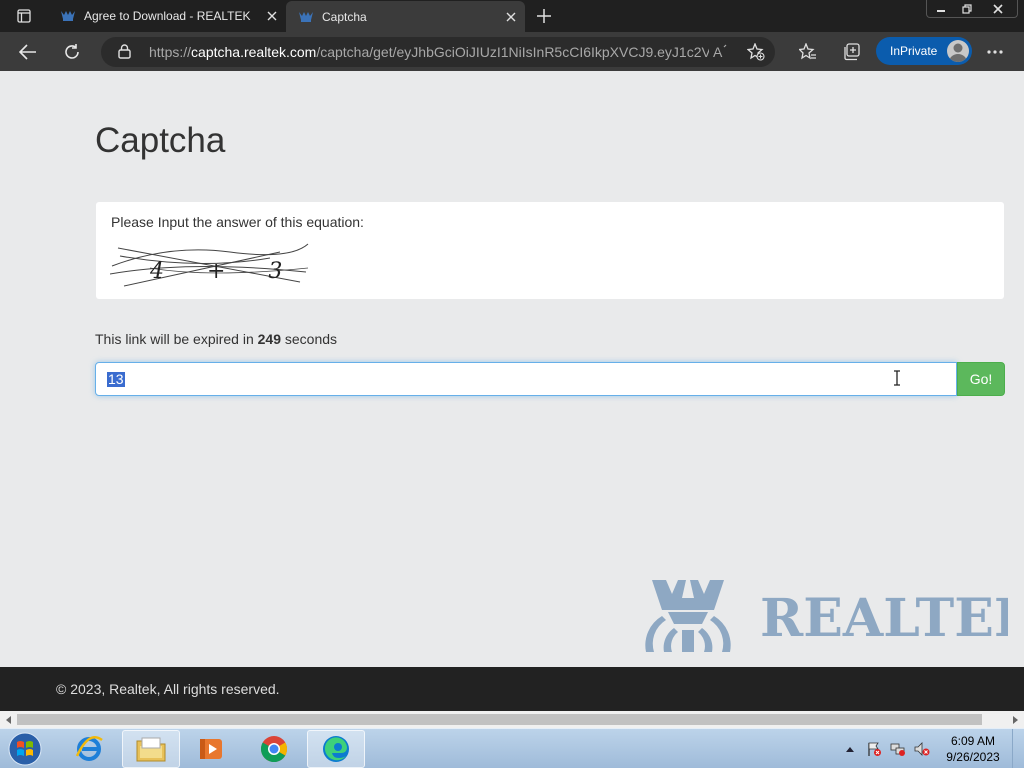  Describe the element at coordinates (174, 339) in the screenshot. I see `expire-prefix: This link will be expired in` at that location.